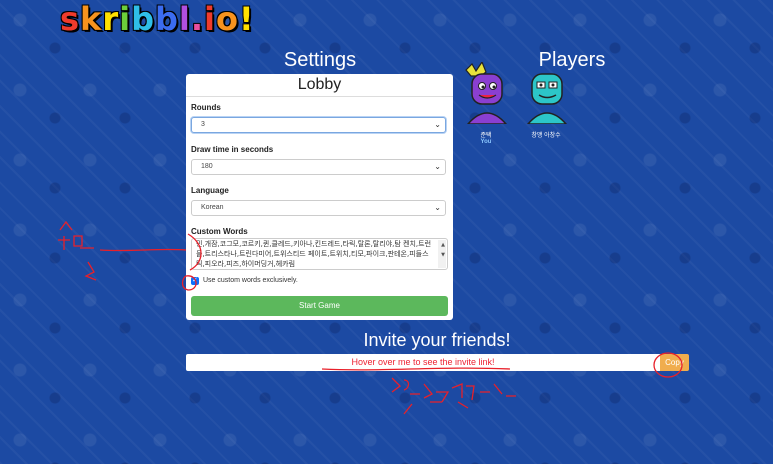 The width and height of the screenshot is (773, 464). Describe the element at coordinates (246, 19) in the screenshot. I see `logo-letter: !` at that location.